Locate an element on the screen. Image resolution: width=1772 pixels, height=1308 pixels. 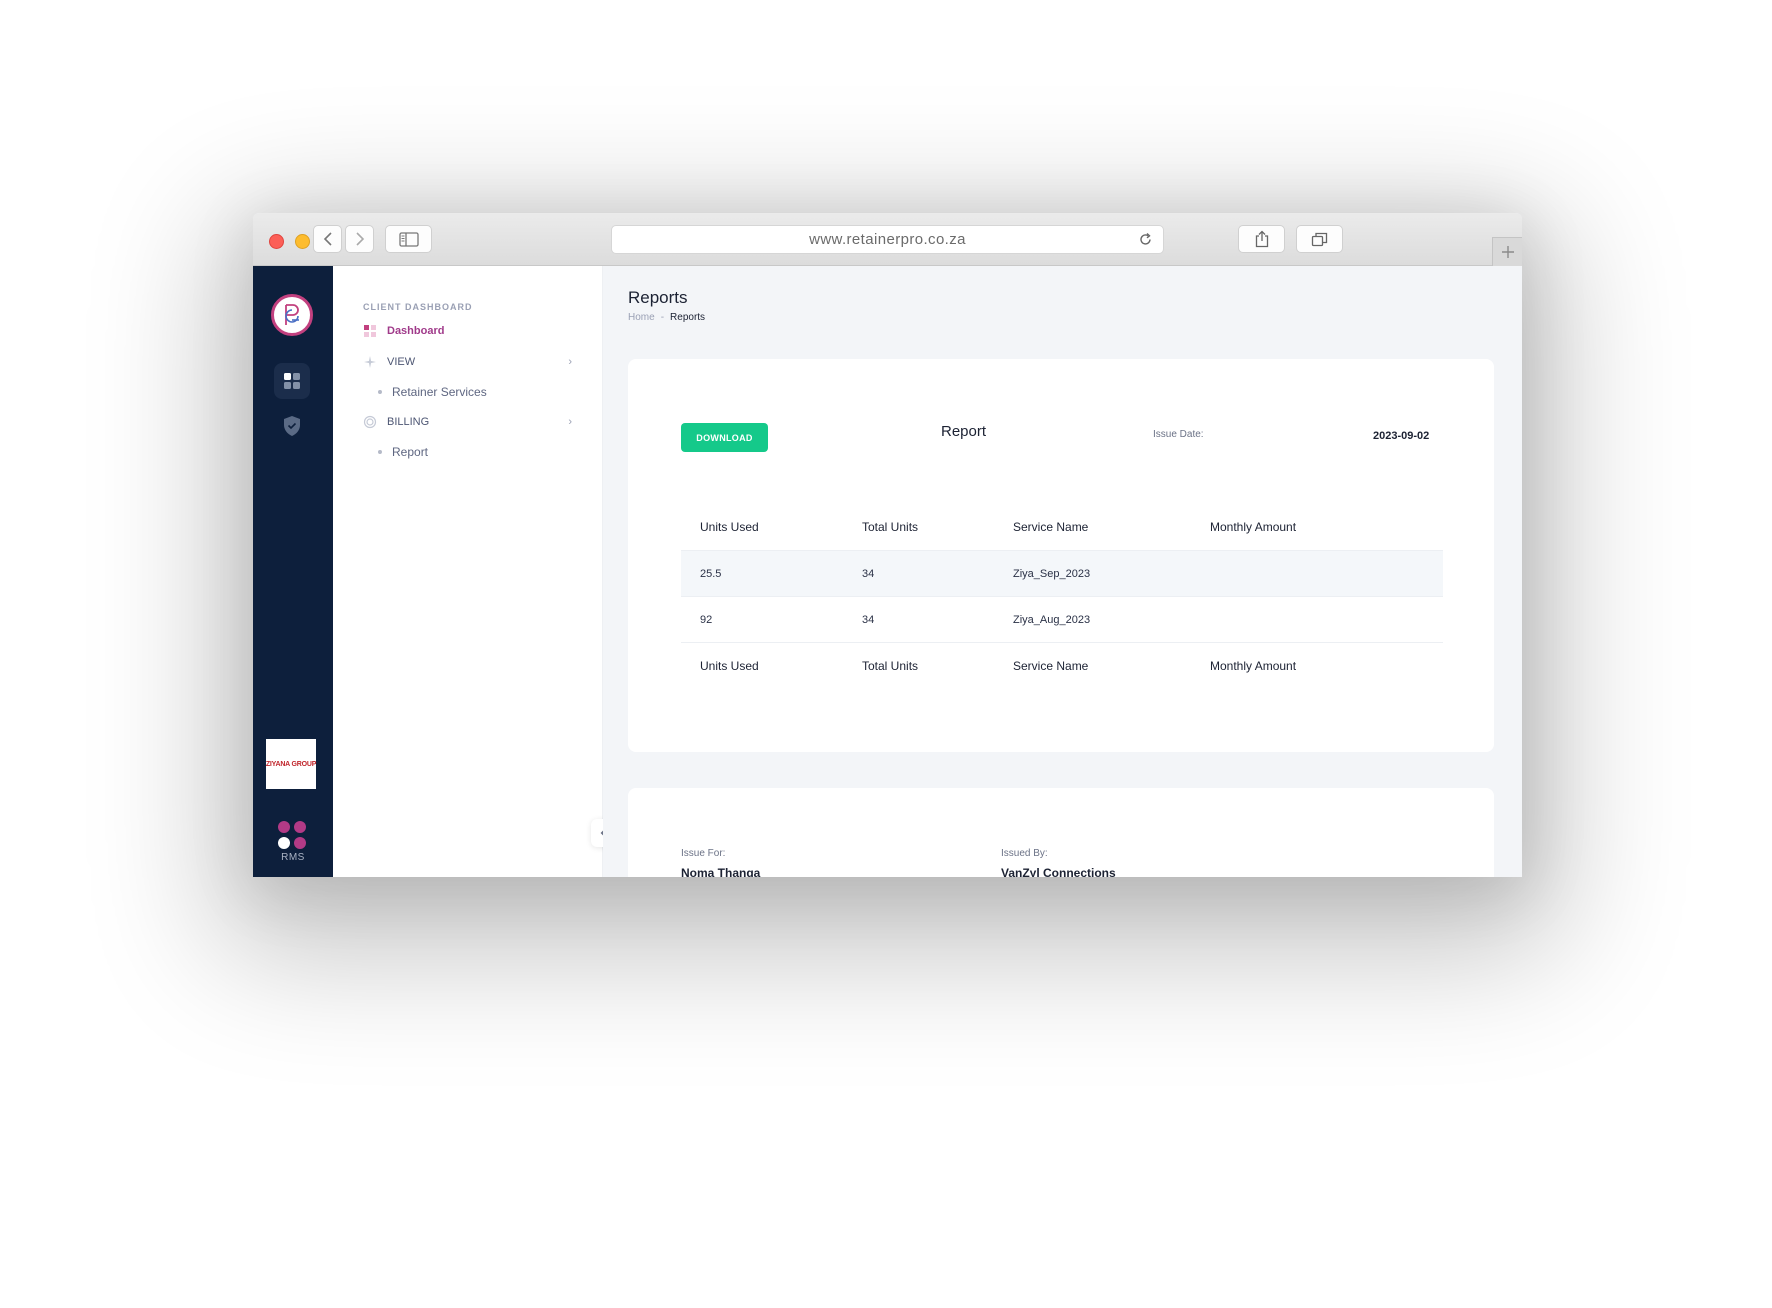
shield-icon is located at coordinates (292, 426).